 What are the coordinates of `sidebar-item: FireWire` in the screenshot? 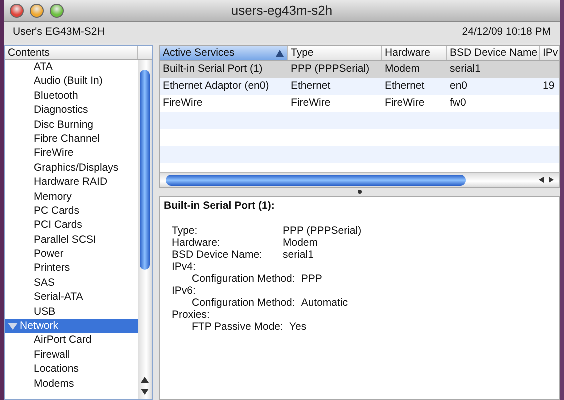 It's located at (71, 153).